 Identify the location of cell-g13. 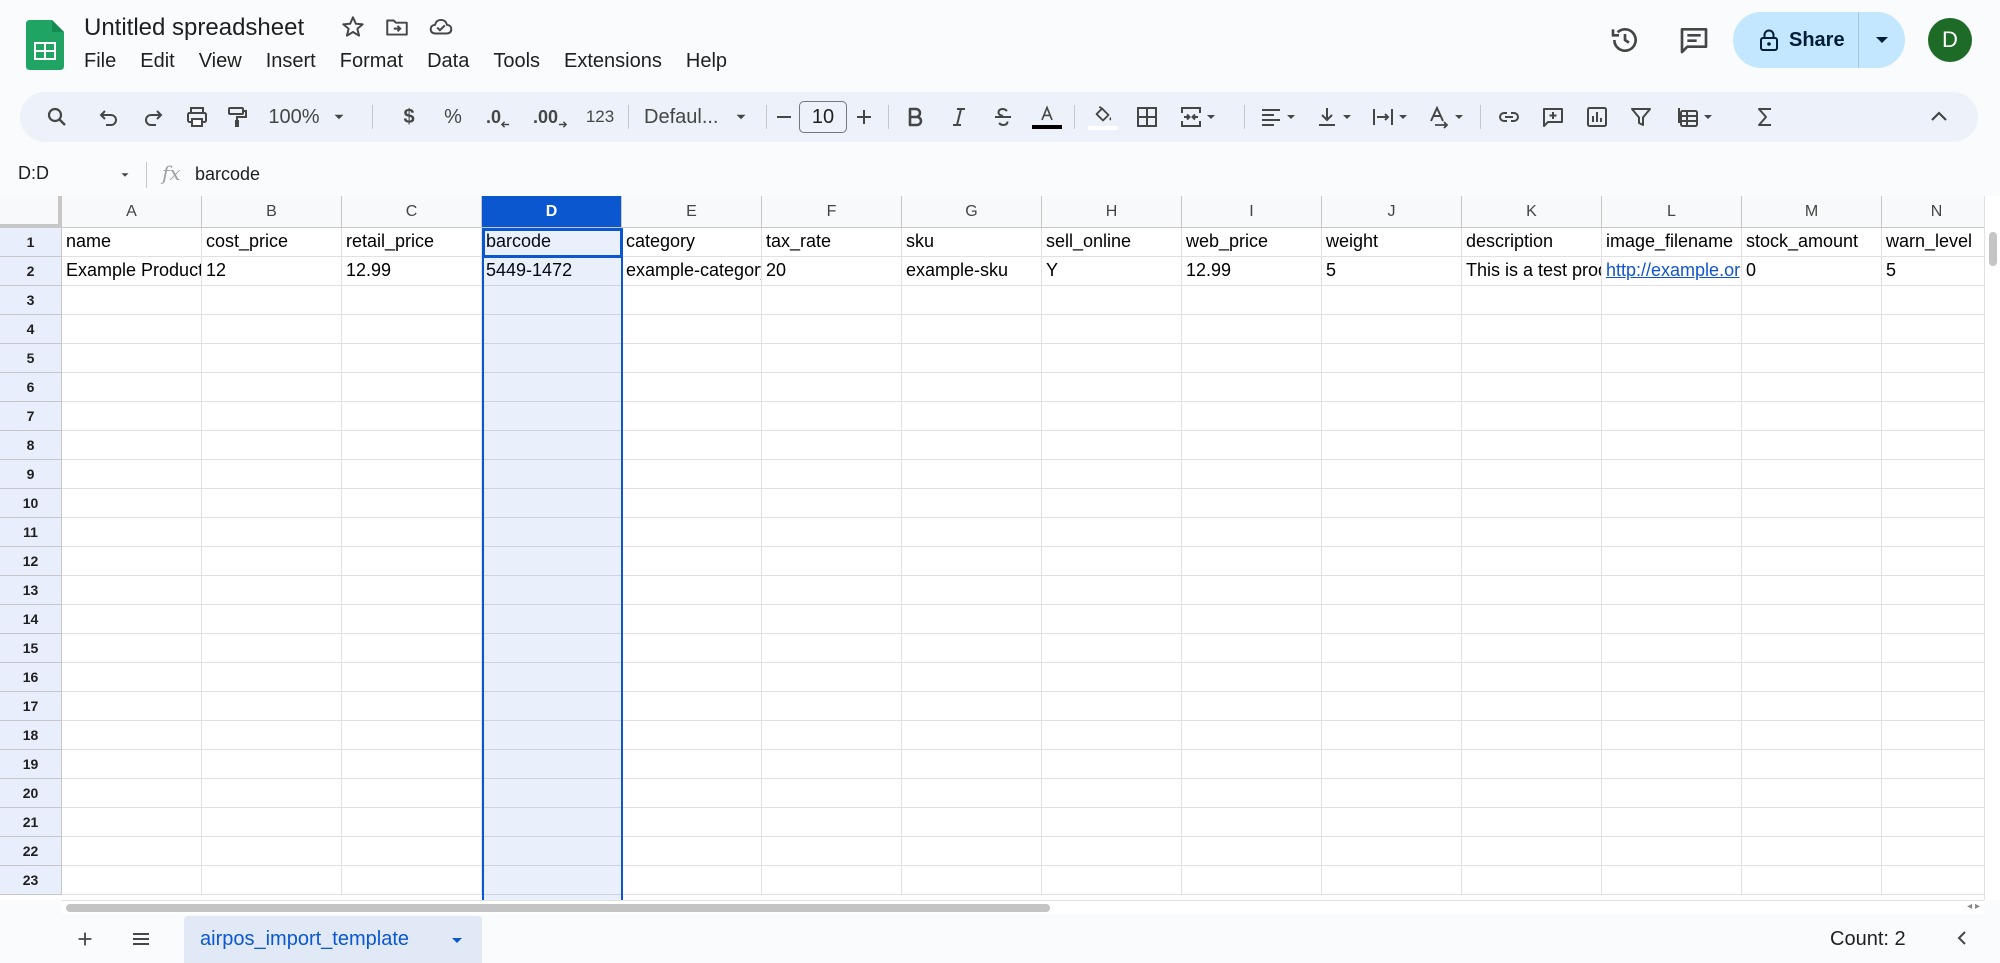
(972, 590).